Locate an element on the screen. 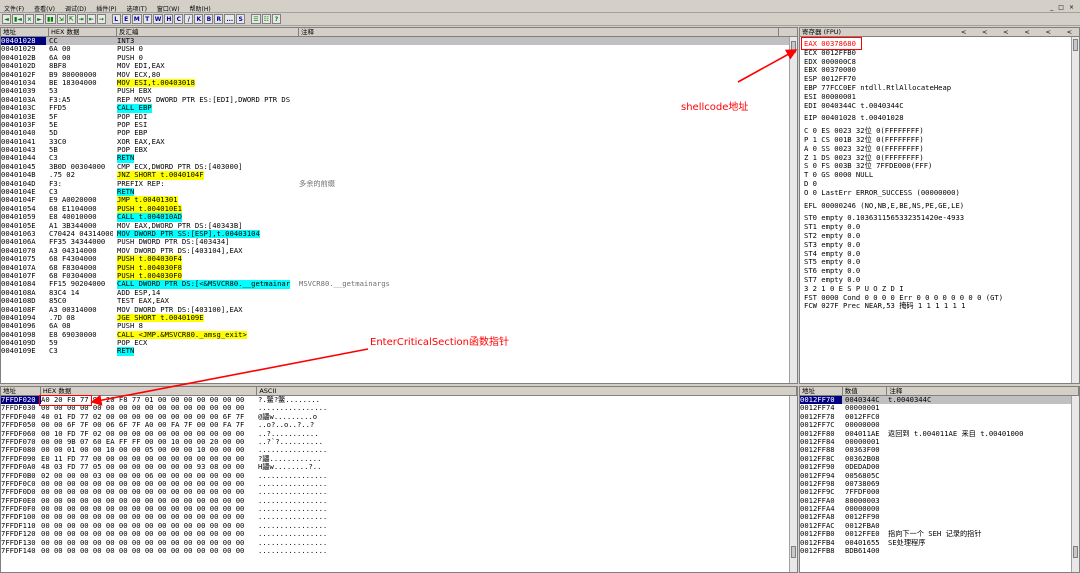 The height and width of the screenshot is (573, 1080). disasm-row: 0040108D 85C0 TEST EAX,EAX is located at coordinates (399, 301).